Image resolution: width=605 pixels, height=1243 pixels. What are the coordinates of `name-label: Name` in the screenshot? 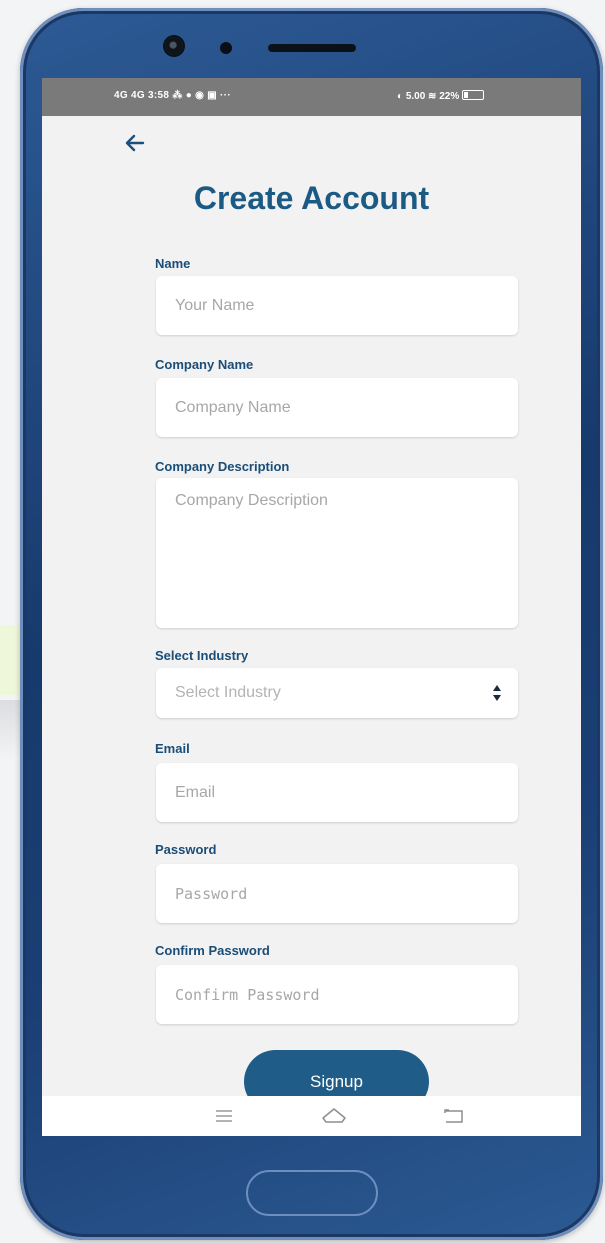 It's located at (173, 263).